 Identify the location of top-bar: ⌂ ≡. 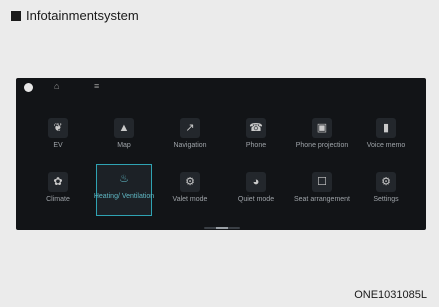
(221, 88).